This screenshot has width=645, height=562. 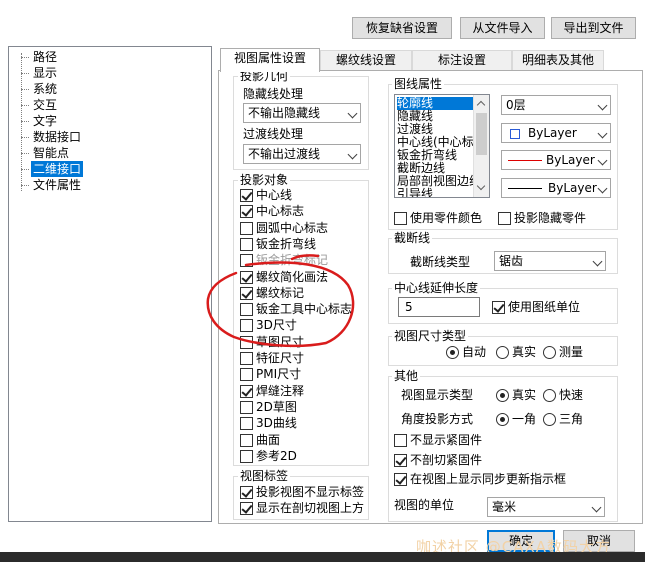 What do you see at coordinates (542, 218) in the screenshot?
I see `project-hidden-parts-checkbox: 投影隐藏零件` at bounding box center [542, 218].